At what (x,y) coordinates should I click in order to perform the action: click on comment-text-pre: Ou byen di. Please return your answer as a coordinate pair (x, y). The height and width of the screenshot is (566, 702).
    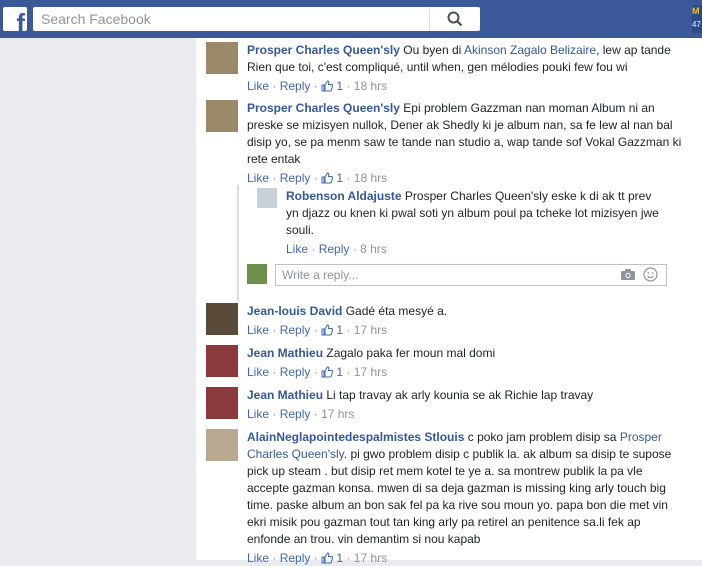
    Looking at the image, I should click on (432, 50).